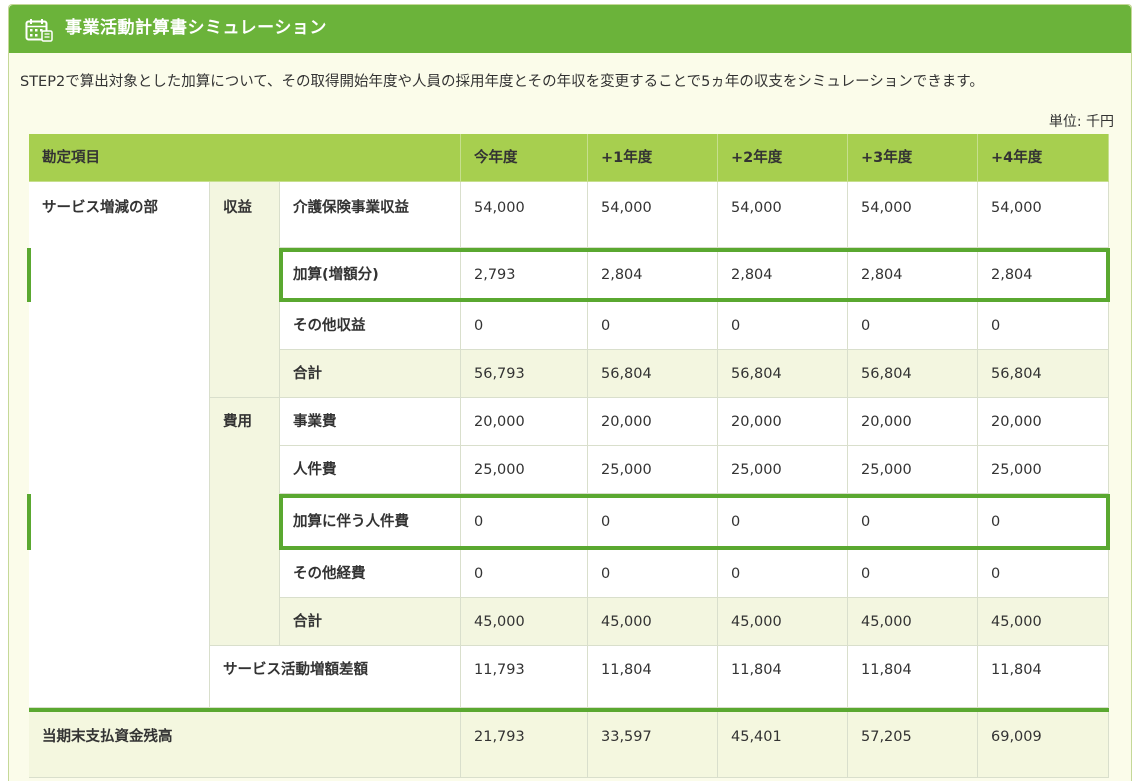 Image resolution: width=1132 pixels, height=781 pixels. What do you see at coordinates (196, 28) in the screenshot?
I see `panel-title: 事業活動計算書シミュレーション` at bounding box center [196, 28].